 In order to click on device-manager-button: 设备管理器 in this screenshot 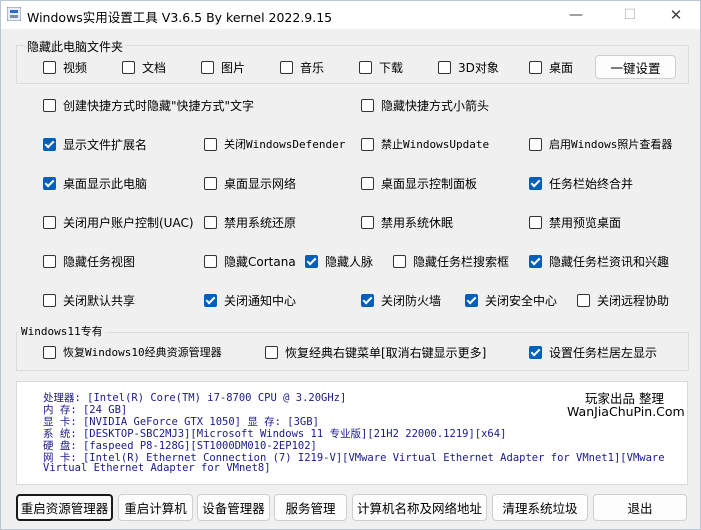, I will do `click(233, 507)`.